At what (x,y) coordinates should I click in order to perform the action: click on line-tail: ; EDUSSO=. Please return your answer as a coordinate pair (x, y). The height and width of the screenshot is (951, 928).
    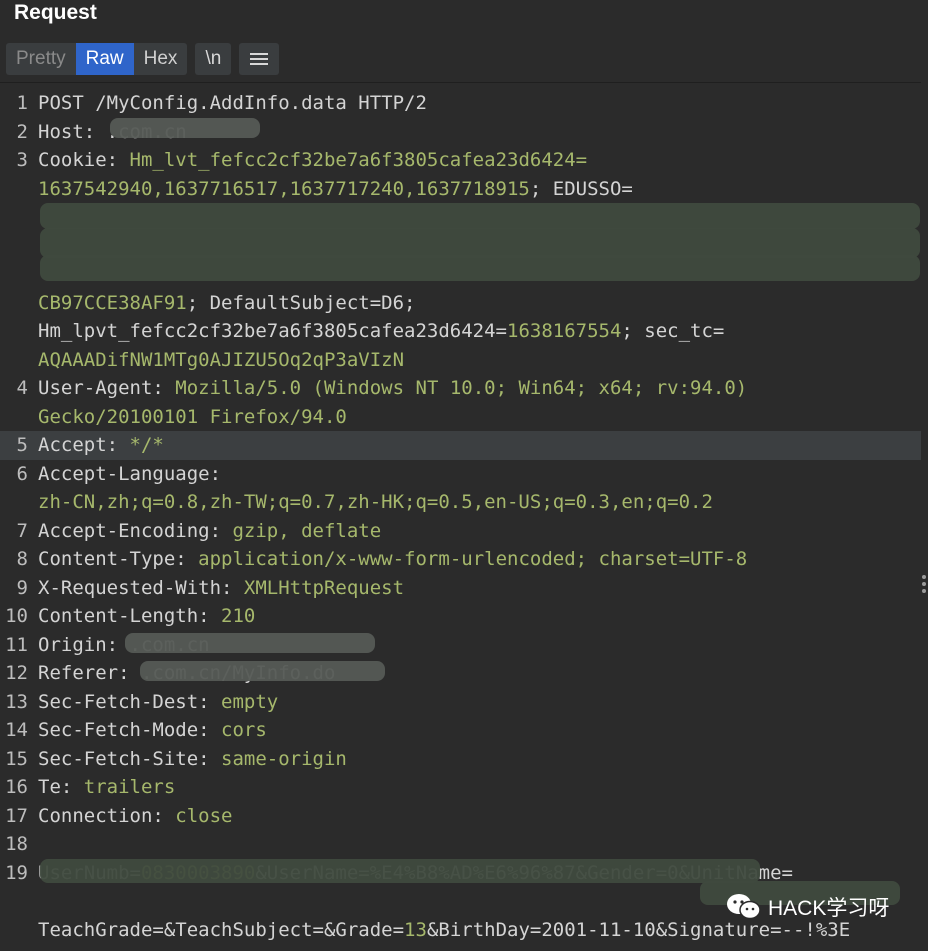
    Looking at the image, I should click on (581, 188).